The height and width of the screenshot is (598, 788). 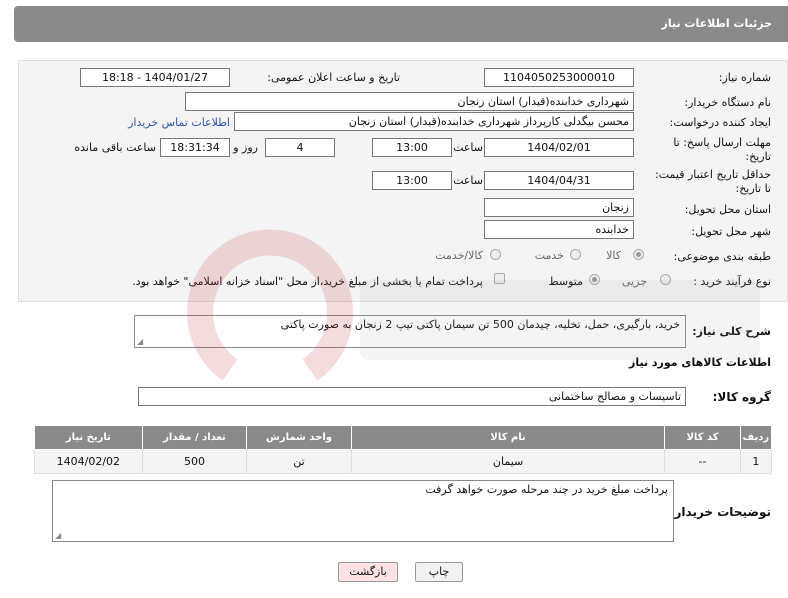 What do you see at coordinates (559, 229) in the screenshot?
I see `city-field: خدابنده` at bounding box center [559, 229].